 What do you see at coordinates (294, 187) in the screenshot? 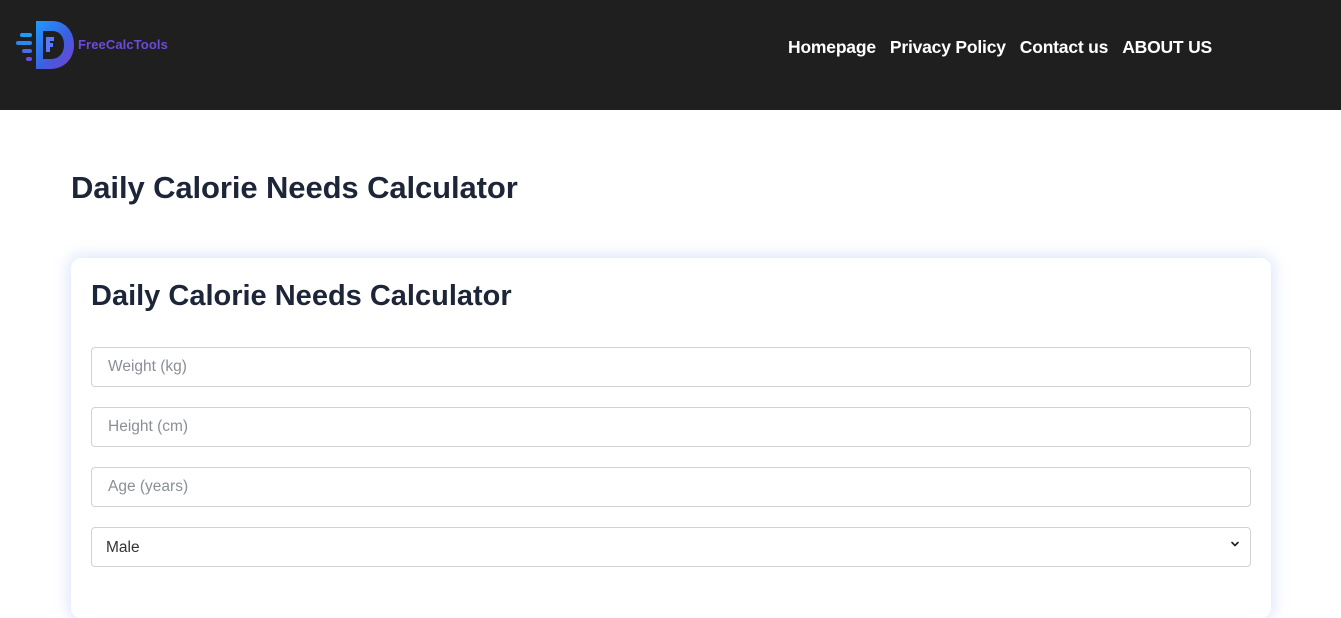
I see `page-title: Daily Calorie Needs Calculator` at bounding box center [294, 187].